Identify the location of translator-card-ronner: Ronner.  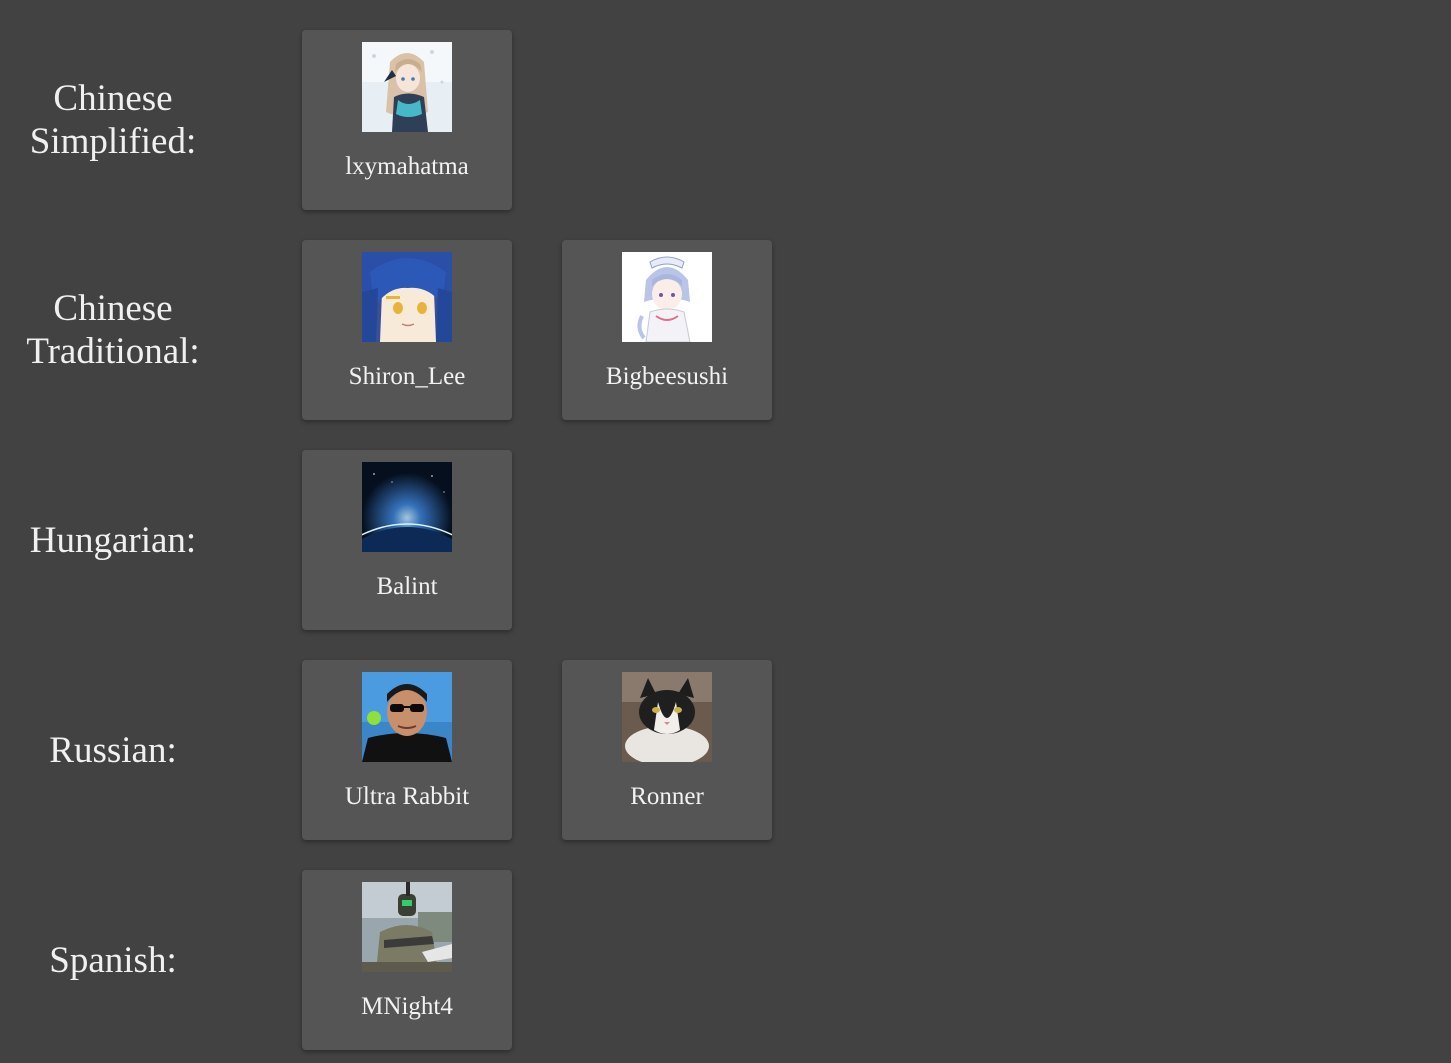
(667, 750).